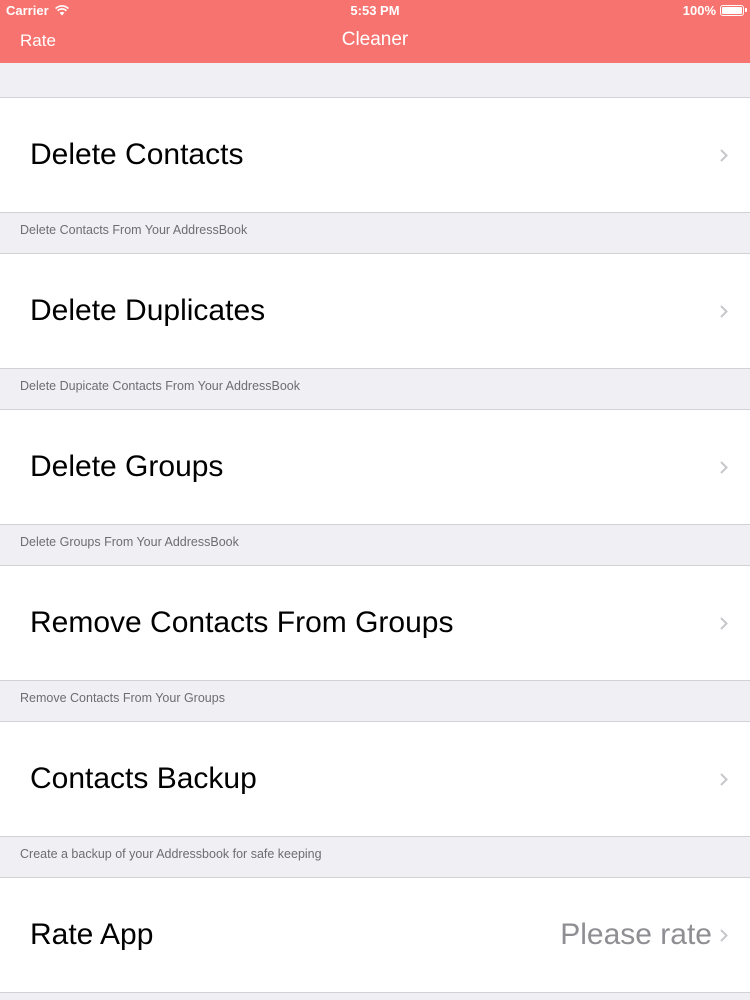 This screenshot has height=1000, width=750. Describe the element at coordinates (134, 230) in the screenshot. I see `footer-text: Delete Contacts From Your AddressBook` at that location.